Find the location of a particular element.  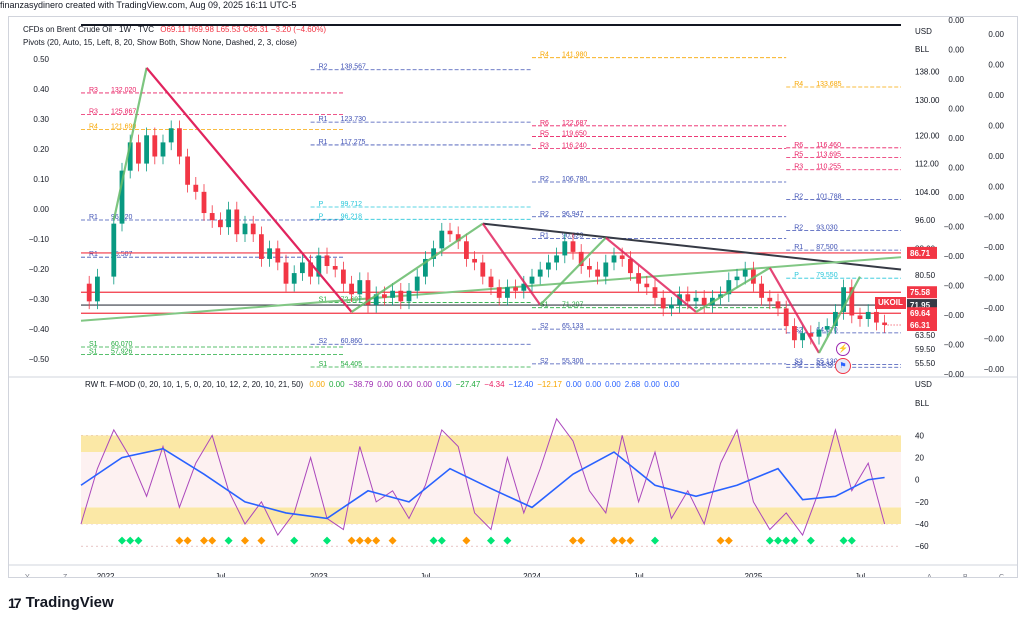

lightning-icon: ⚡ is located at coordinates (843, 349).